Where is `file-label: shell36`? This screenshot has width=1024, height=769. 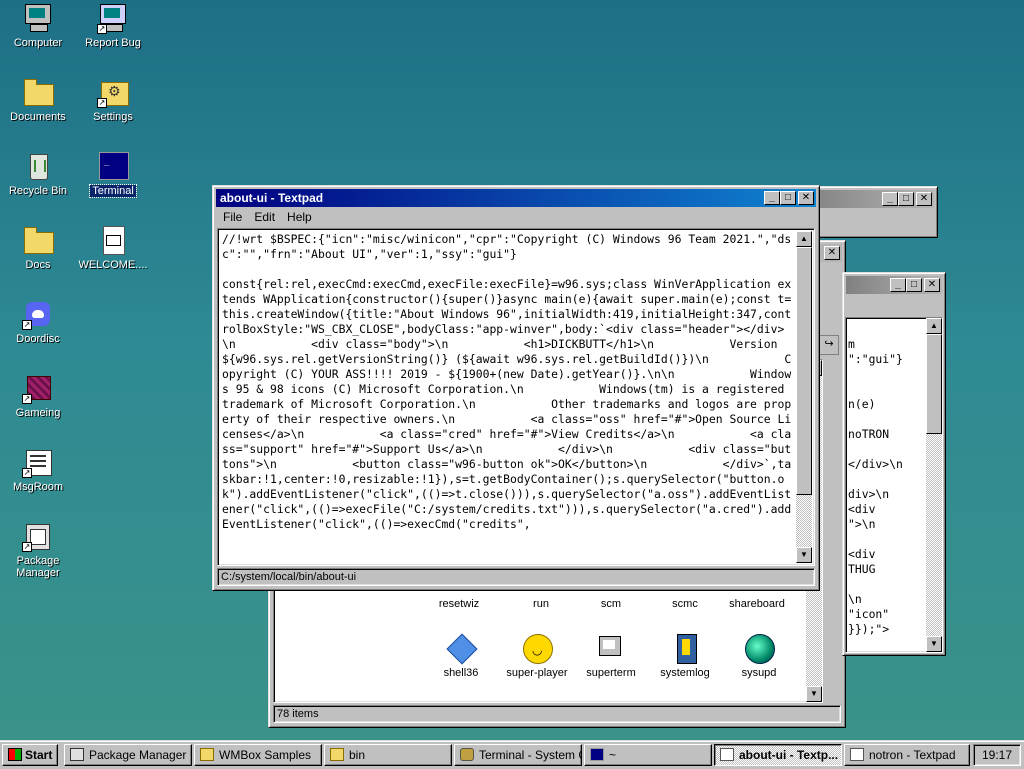 file-label: shell36 is located at coordinates (461, 673).